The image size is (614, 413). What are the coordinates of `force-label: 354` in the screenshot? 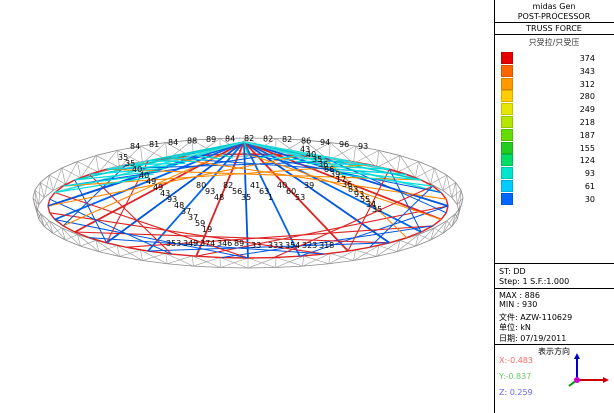 It's located at (292, 245).